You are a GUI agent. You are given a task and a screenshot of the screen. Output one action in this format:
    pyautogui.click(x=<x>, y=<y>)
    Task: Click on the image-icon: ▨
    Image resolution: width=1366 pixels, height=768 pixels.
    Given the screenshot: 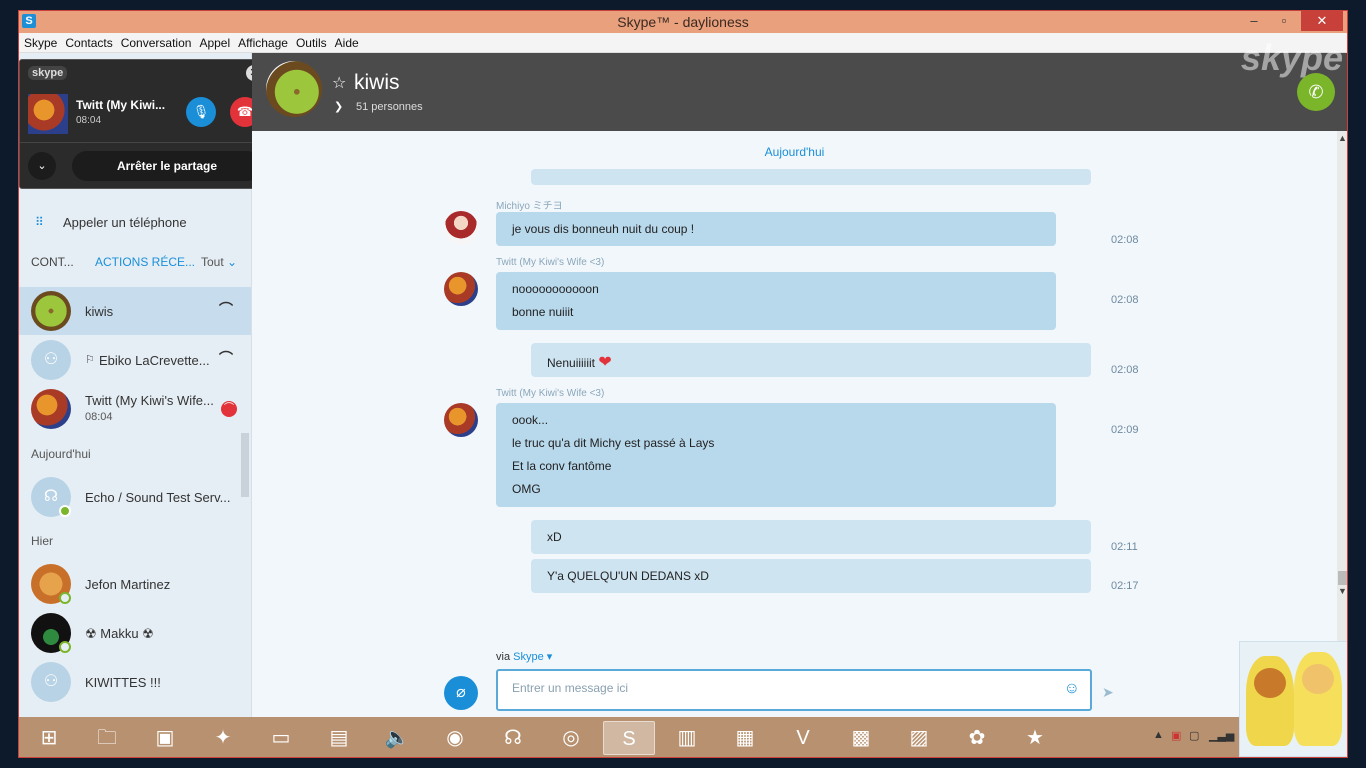 What is the action you would take?
    pyautogui.click(x=919, y=738)
    